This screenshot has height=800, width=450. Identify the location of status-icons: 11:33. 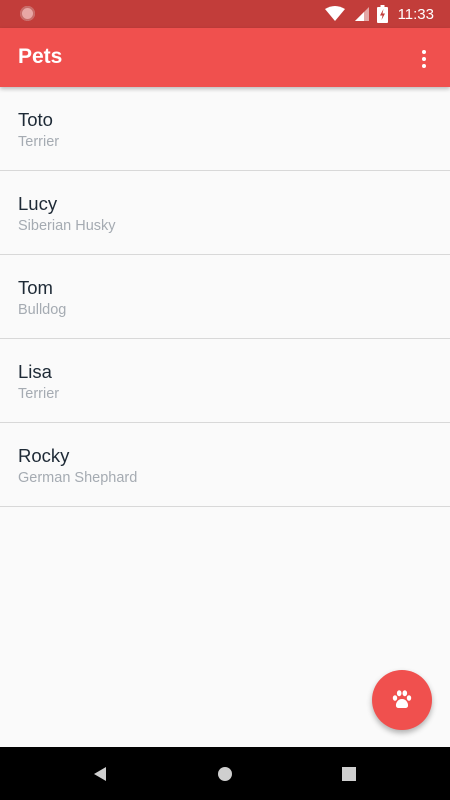
(379, 14).